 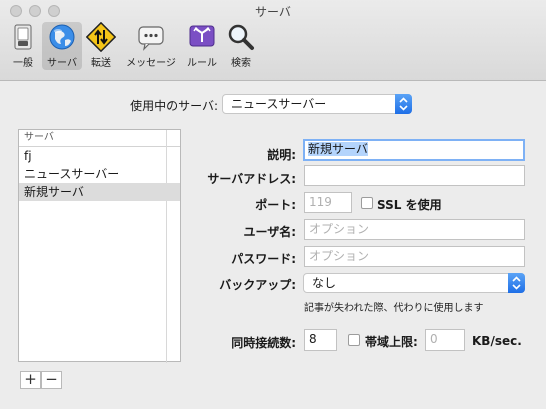 I want to click on bandwidth-checkbox, so click(x=354, y=340).